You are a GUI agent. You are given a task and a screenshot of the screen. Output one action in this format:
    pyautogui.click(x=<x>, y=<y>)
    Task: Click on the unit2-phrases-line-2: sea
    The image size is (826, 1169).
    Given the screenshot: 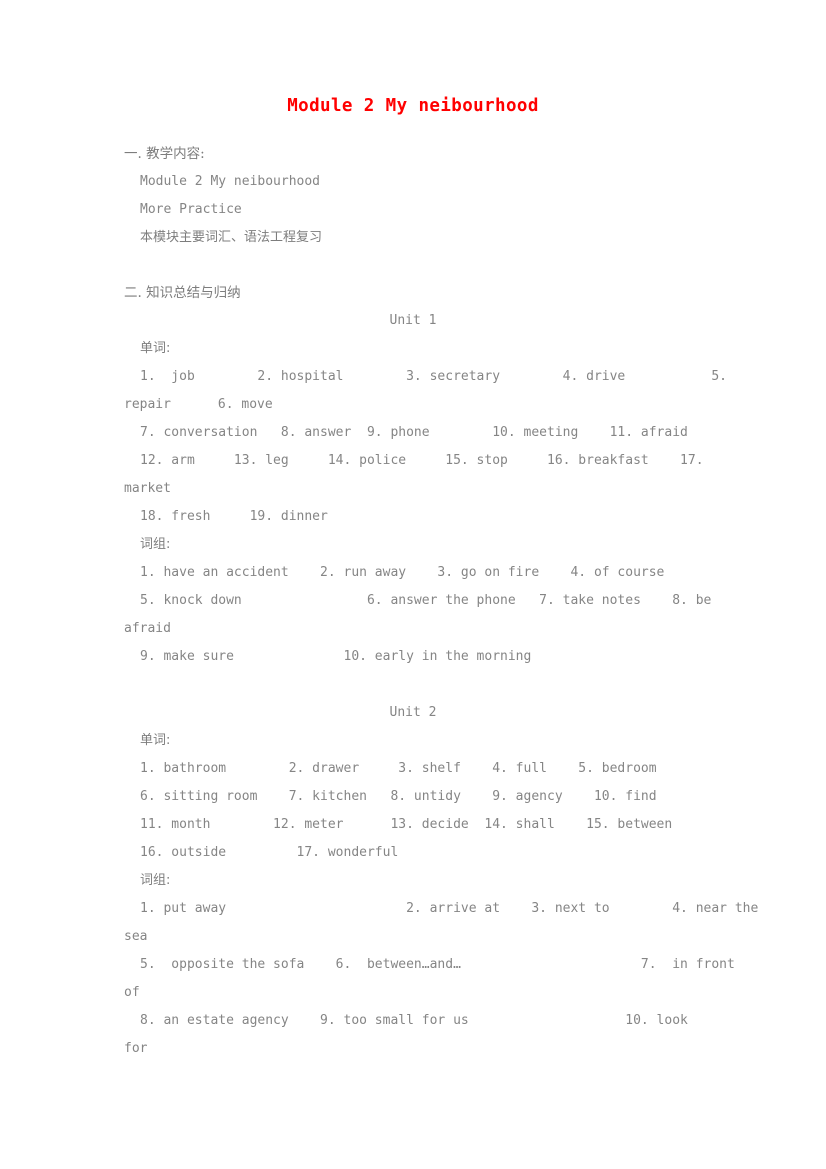 What is the action you would take?
    pyautogui.click(x=136, y=936)
    